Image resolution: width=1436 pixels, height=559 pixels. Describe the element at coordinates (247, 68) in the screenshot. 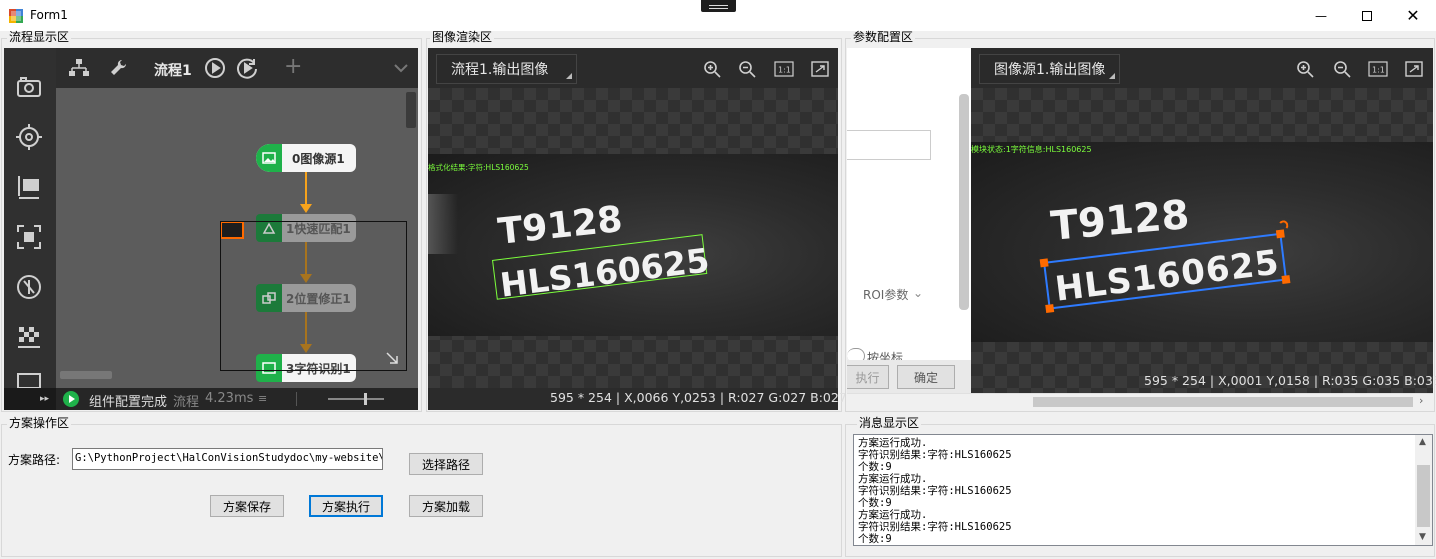

I see `run-loop-icon` at that location.